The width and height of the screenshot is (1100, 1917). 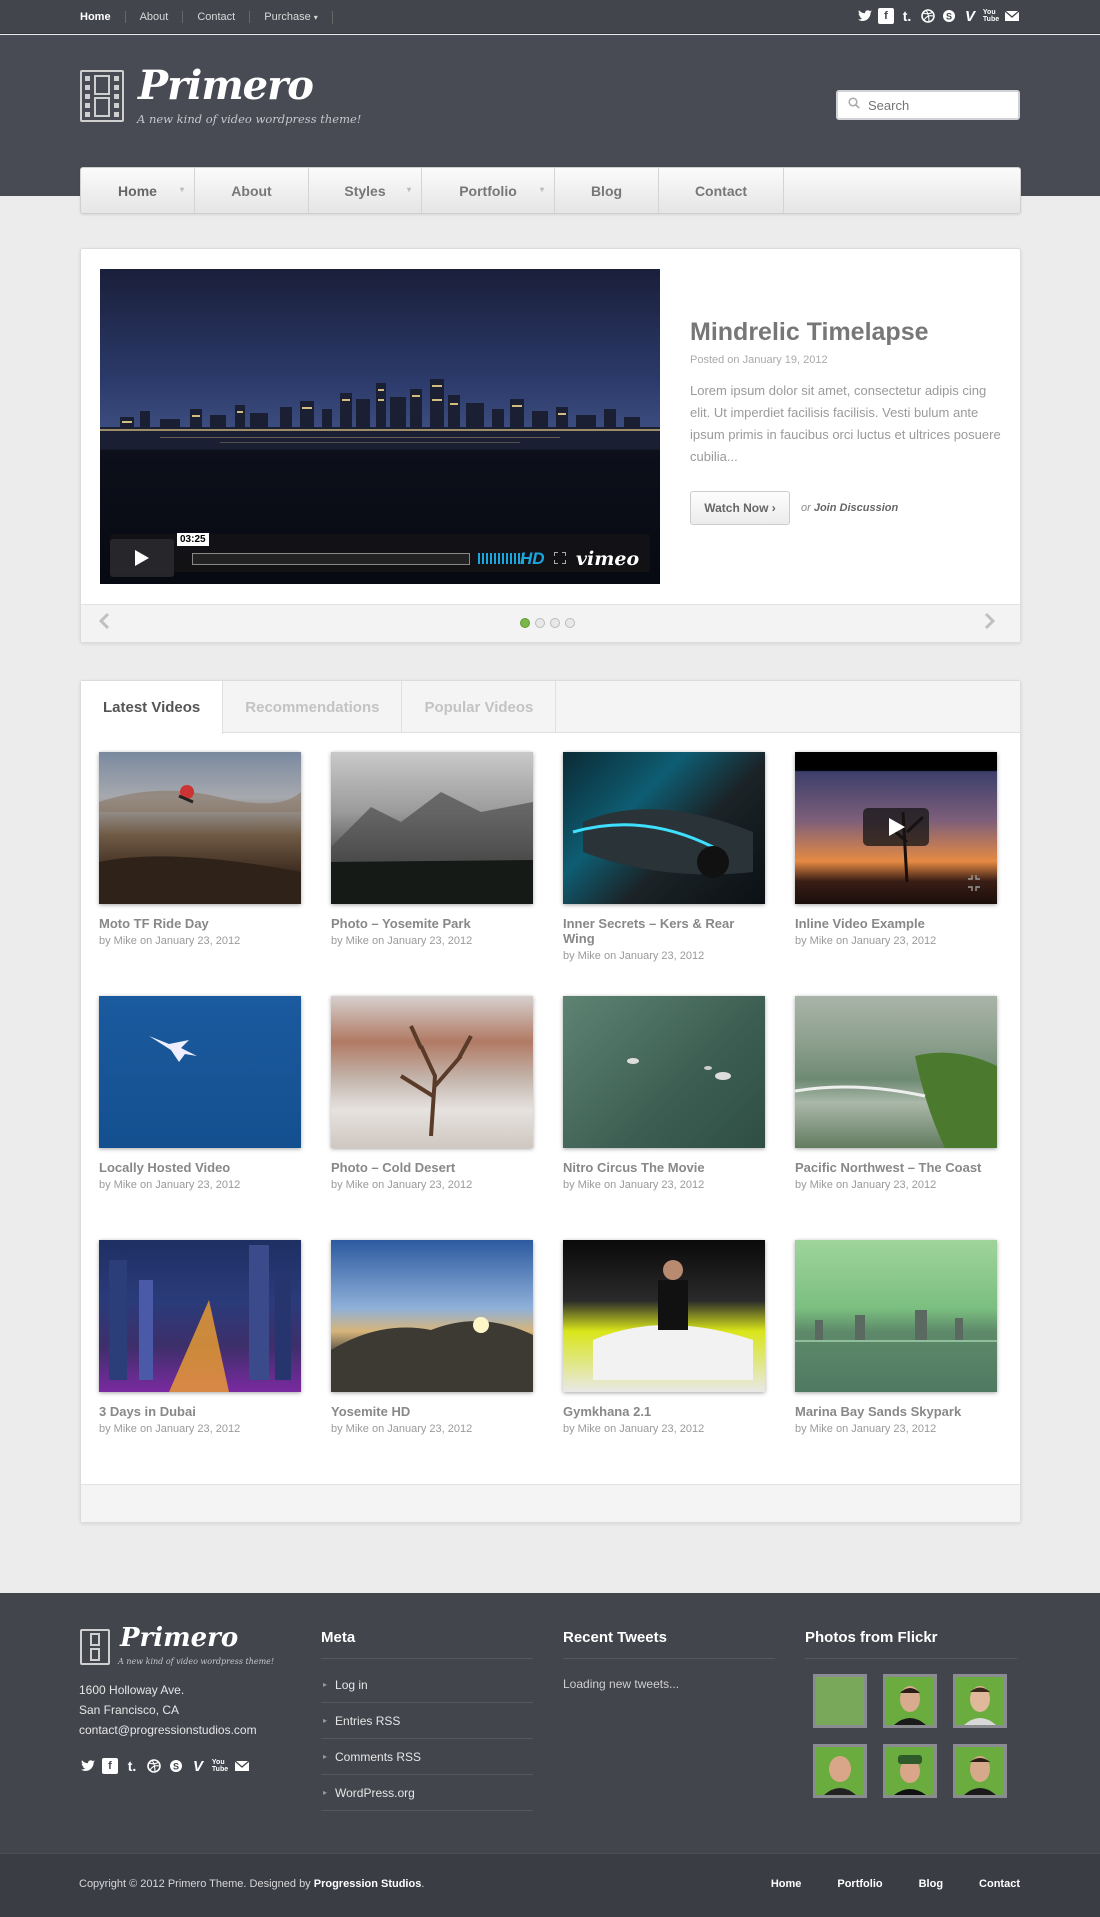 What do you see at coordinates (200, 923) in the screenshot?
I see `video-title: Moto TF Ride Day` at bounding box center [200, 923].